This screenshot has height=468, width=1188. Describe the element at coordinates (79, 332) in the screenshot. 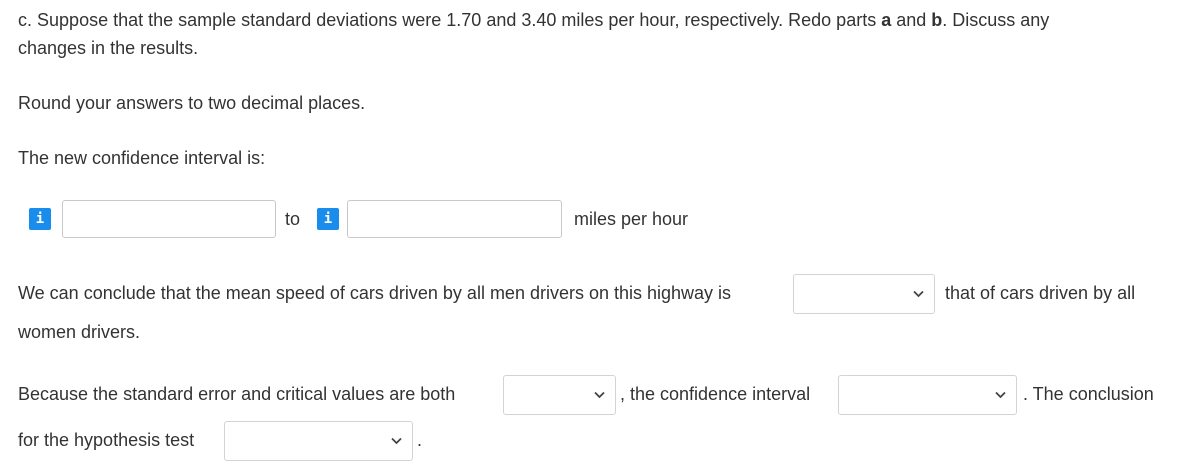

I see `conclusion-text-line-2: women drivers.` at that location.